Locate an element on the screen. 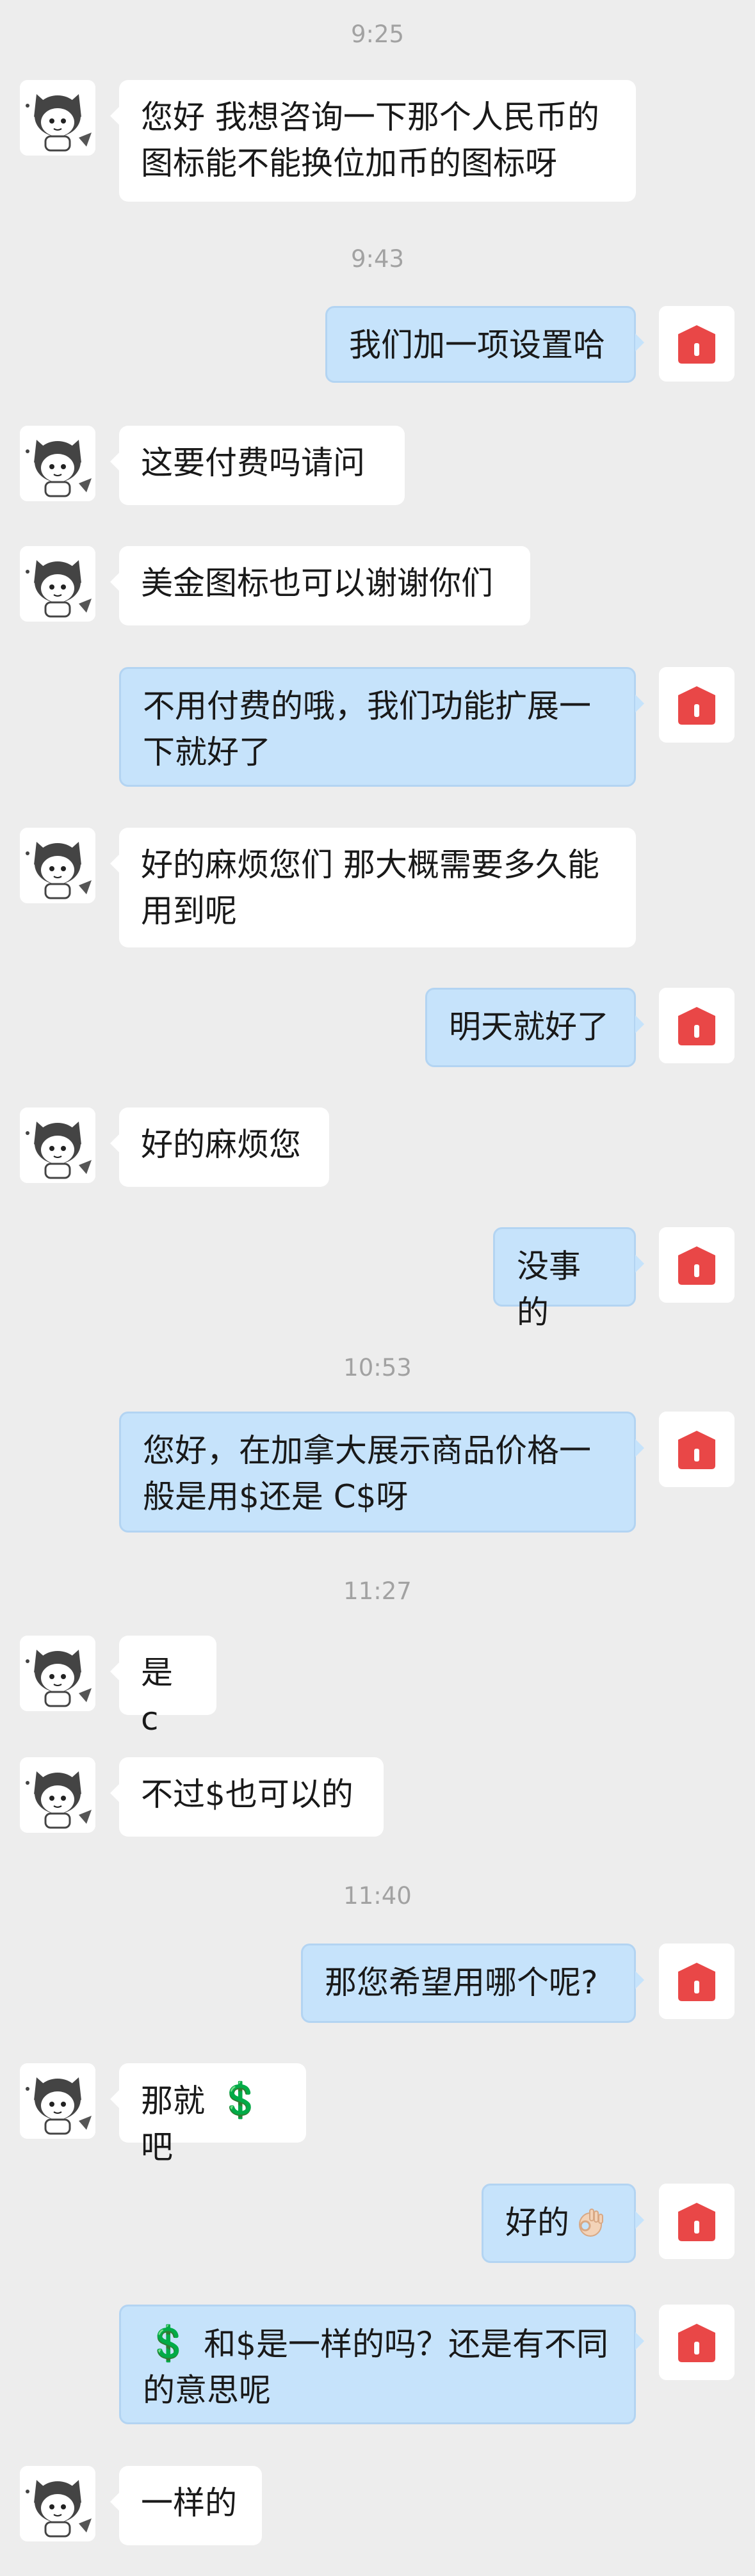 This screenshot has height=2576, width=755. message-bubble: 那就 💲 吧 is located at coordinates (208, 2114).